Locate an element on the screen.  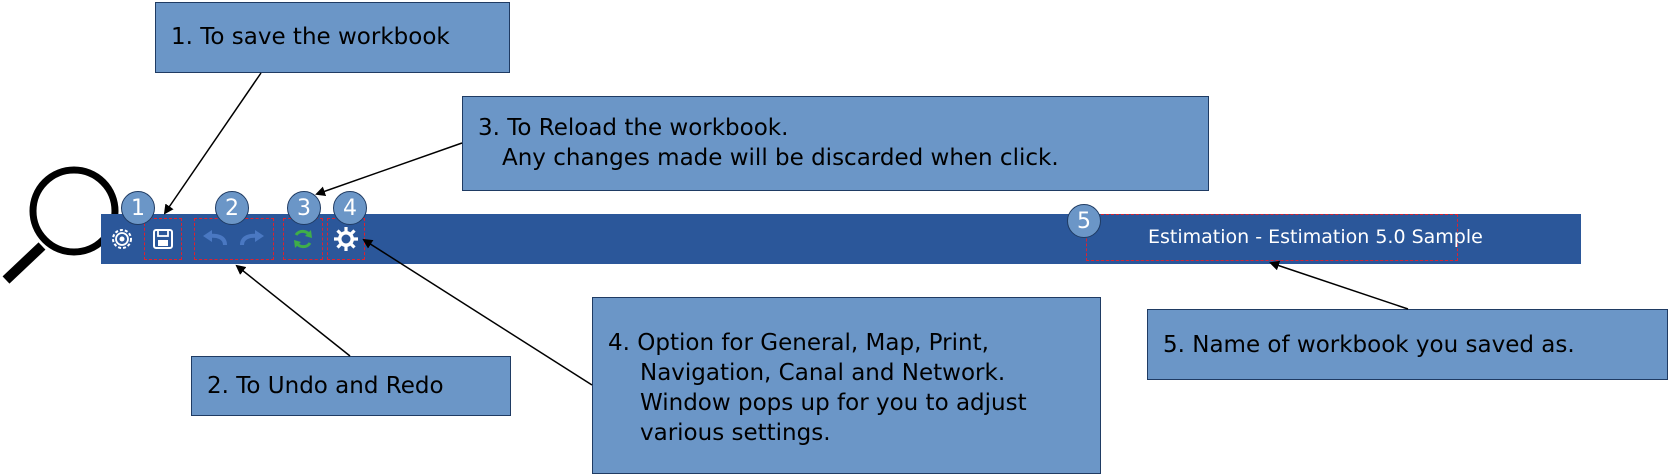
callout-undo-redo-text: 2. To Undo and Redo is located at coordinates (325, 386).